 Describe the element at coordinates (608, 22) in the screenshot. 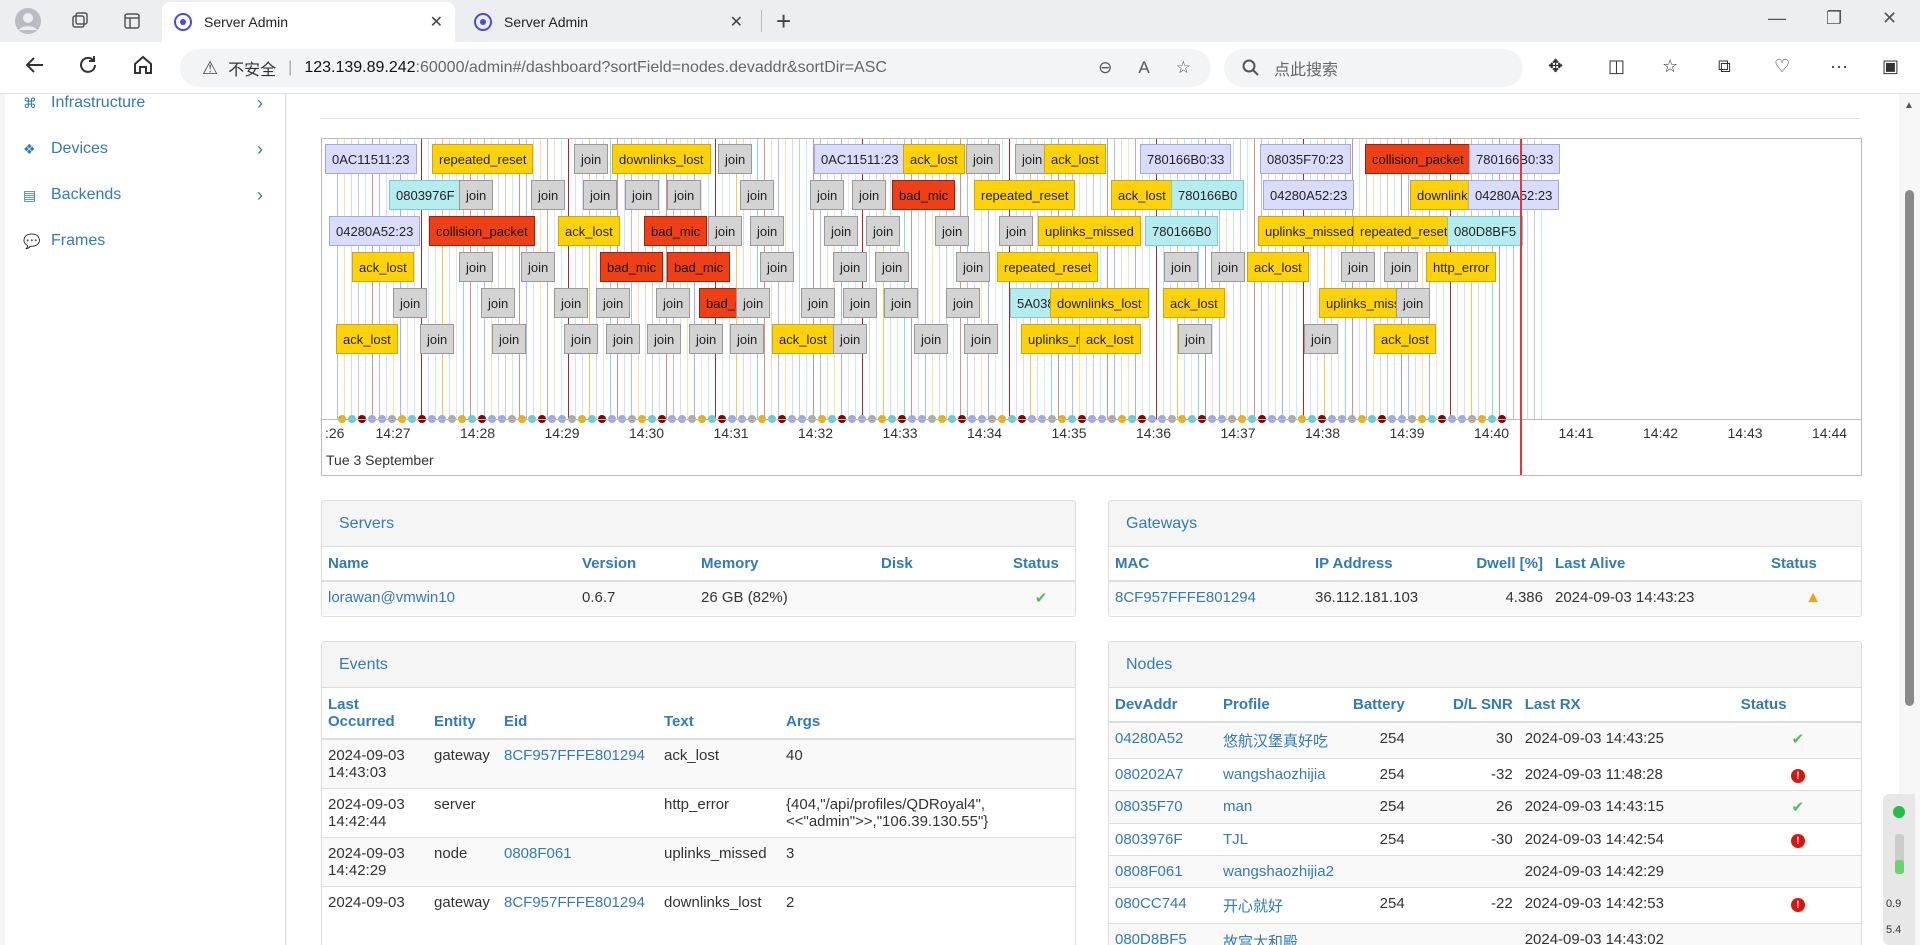

I see `tab-server-admin: Server Admin ✕` at that location.